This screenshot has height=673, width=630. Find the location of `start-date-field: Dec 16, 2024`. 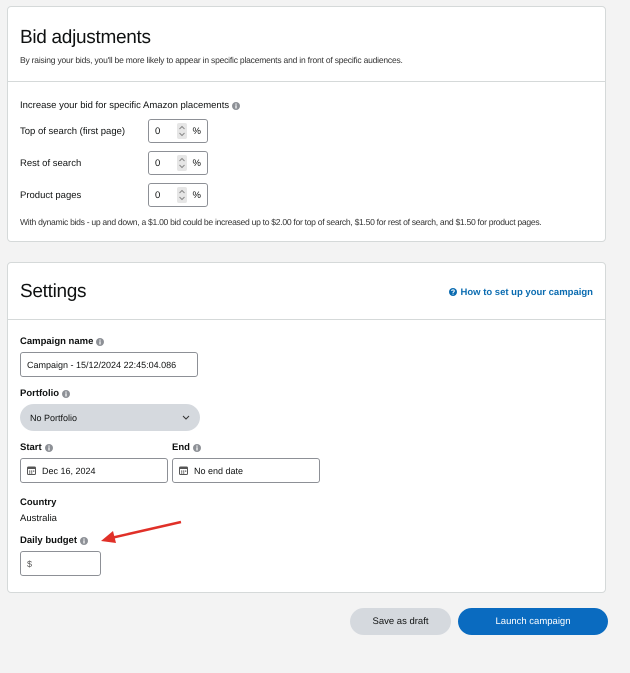

start-date-field: Dec 16, 2024 is located at coordinates (94, 470).